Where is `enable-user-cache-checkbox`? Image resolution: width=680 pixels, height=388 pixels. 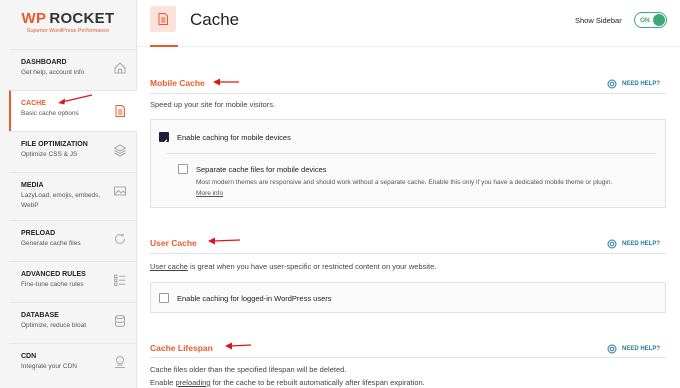
enable-user-cache-checkbox is located at coordinates (164, 298).